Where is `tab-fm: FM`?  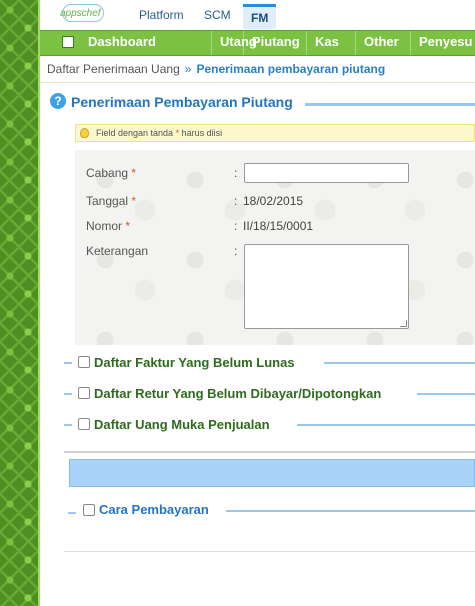
tab-fm: FM is located at coordinates (260, 16).